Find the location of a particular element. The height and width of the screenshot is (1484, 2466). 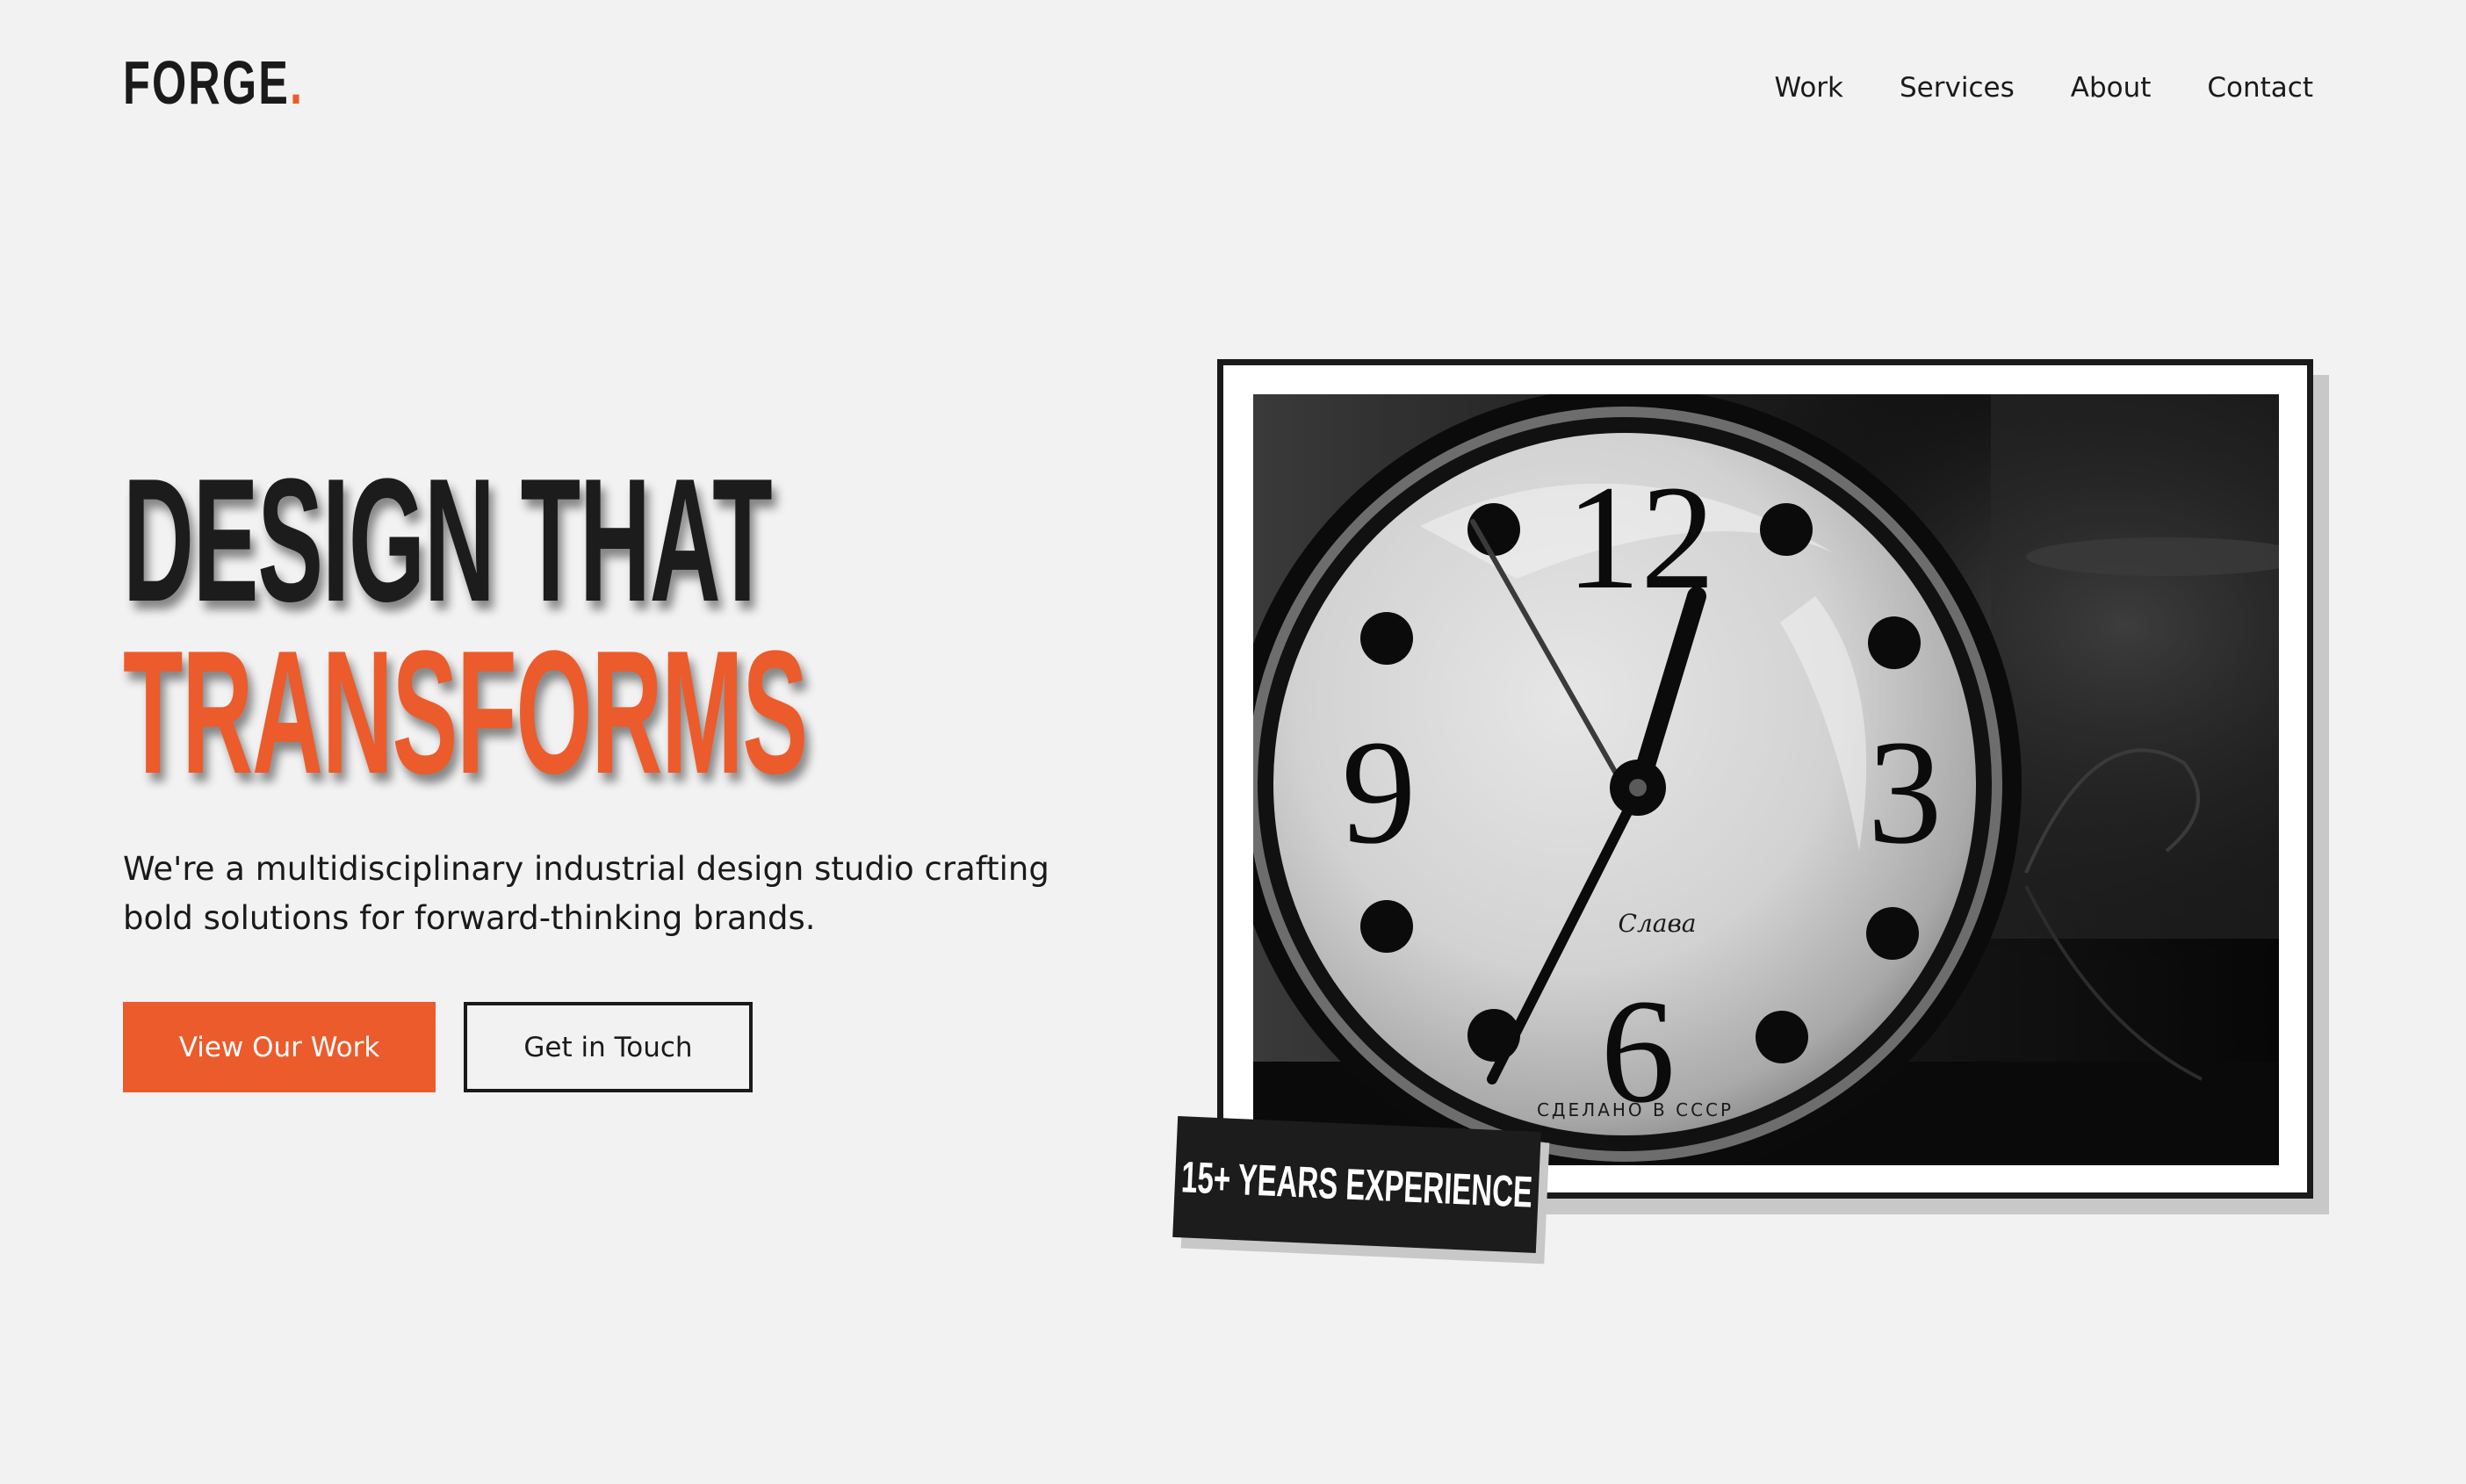

nav-item-contact: Contact is located at coordinates (2260, 87).